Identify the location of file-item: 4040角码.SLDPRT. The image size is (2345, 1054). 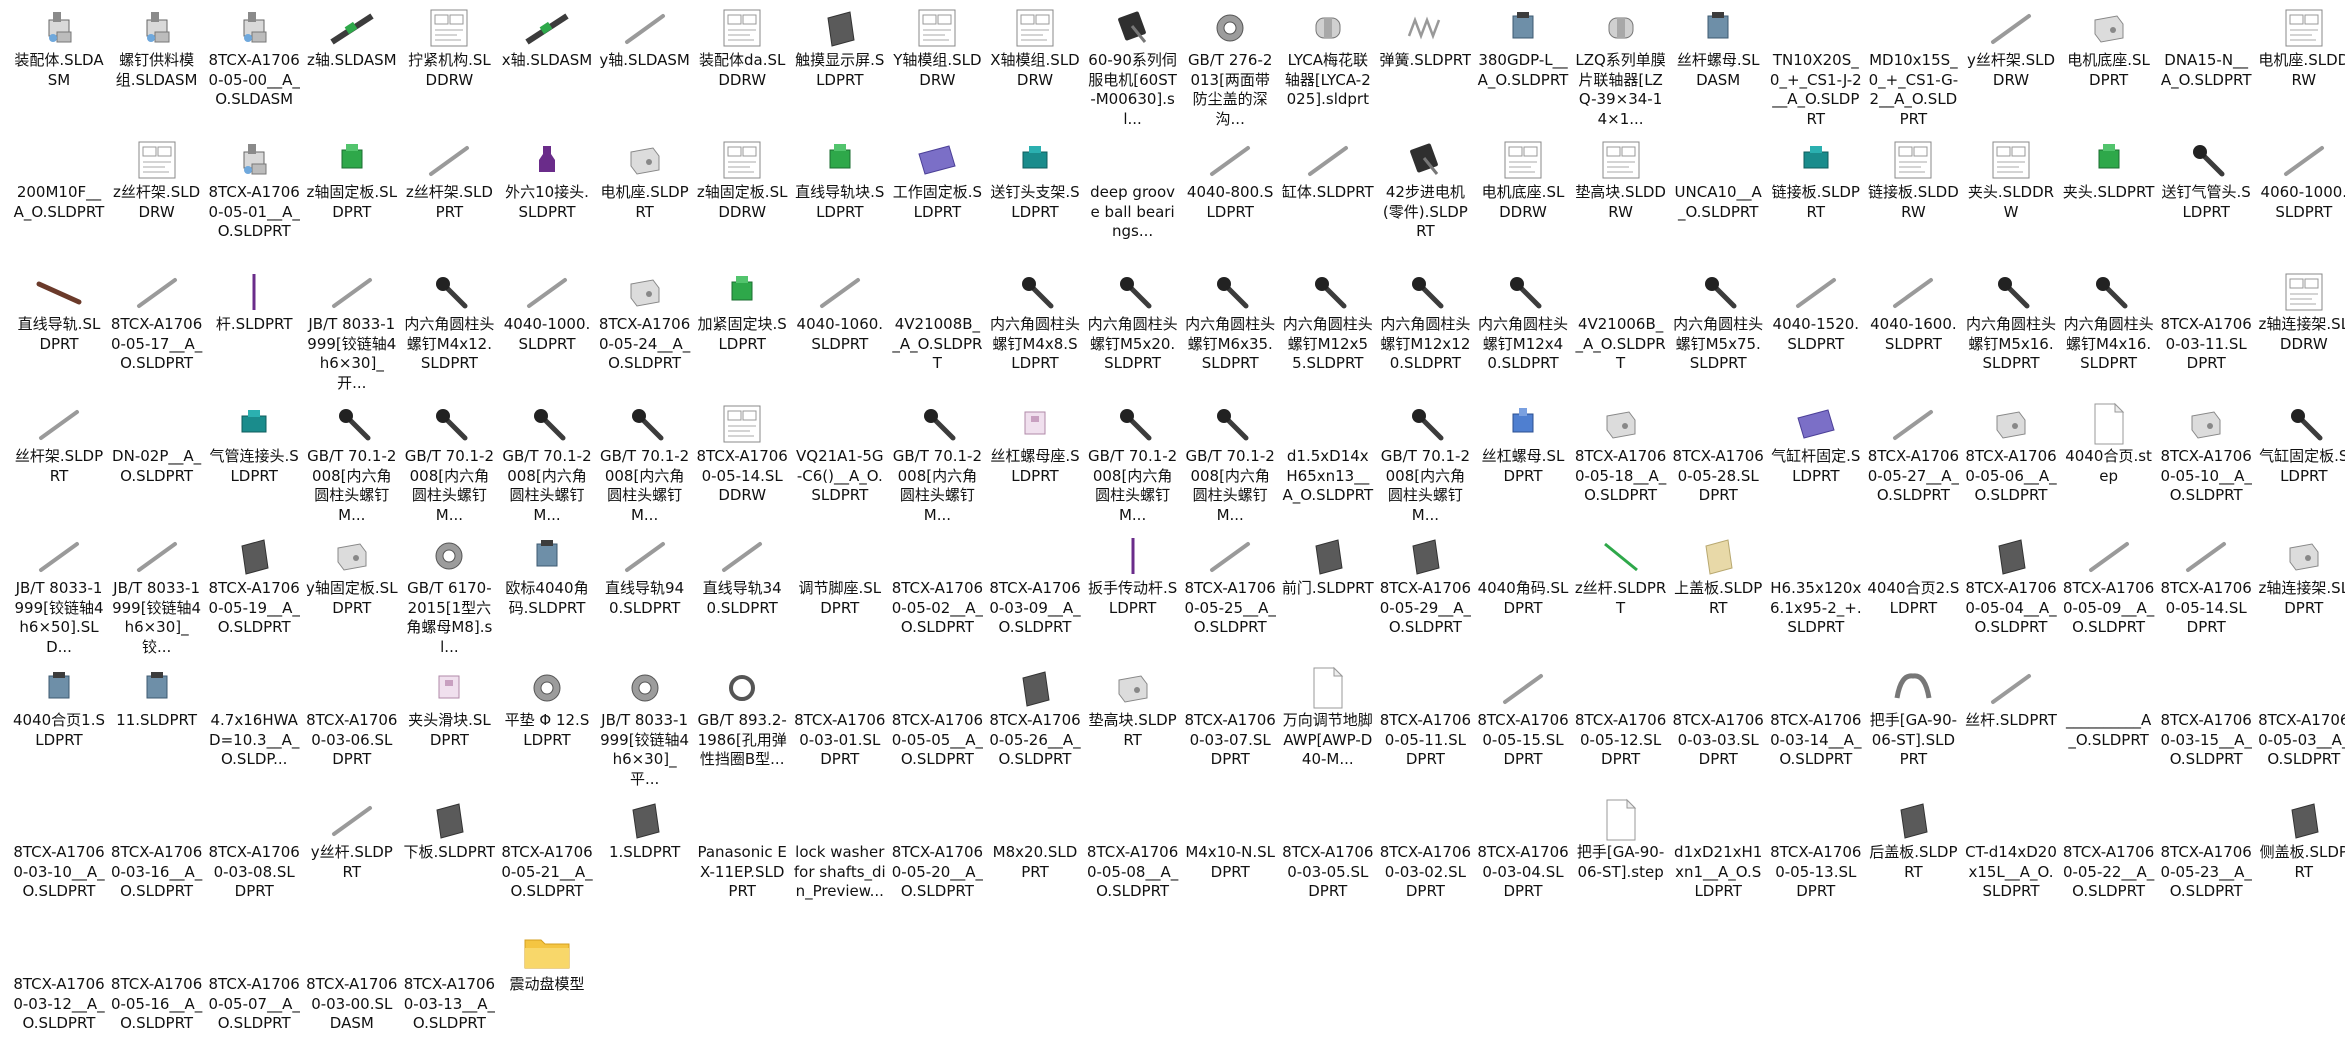
(1523, 595).